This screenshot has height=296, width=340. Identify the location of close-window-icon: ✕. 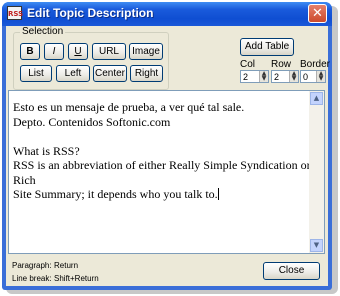
(317, 13).